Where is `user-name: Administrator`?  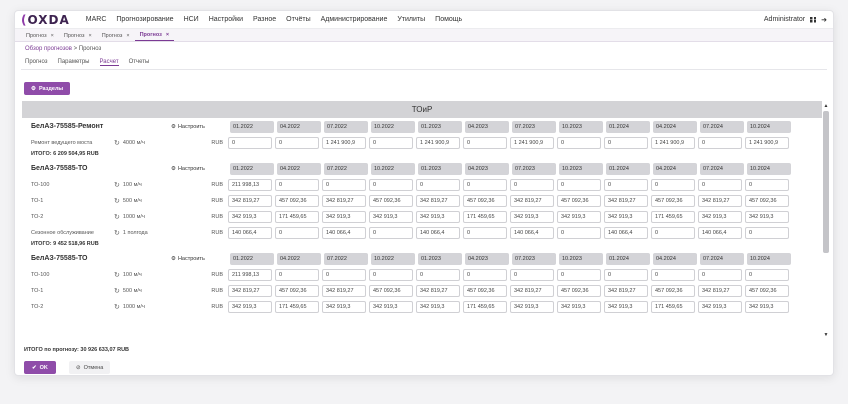 user-name: Administrator is located at coordinates (784, 19).